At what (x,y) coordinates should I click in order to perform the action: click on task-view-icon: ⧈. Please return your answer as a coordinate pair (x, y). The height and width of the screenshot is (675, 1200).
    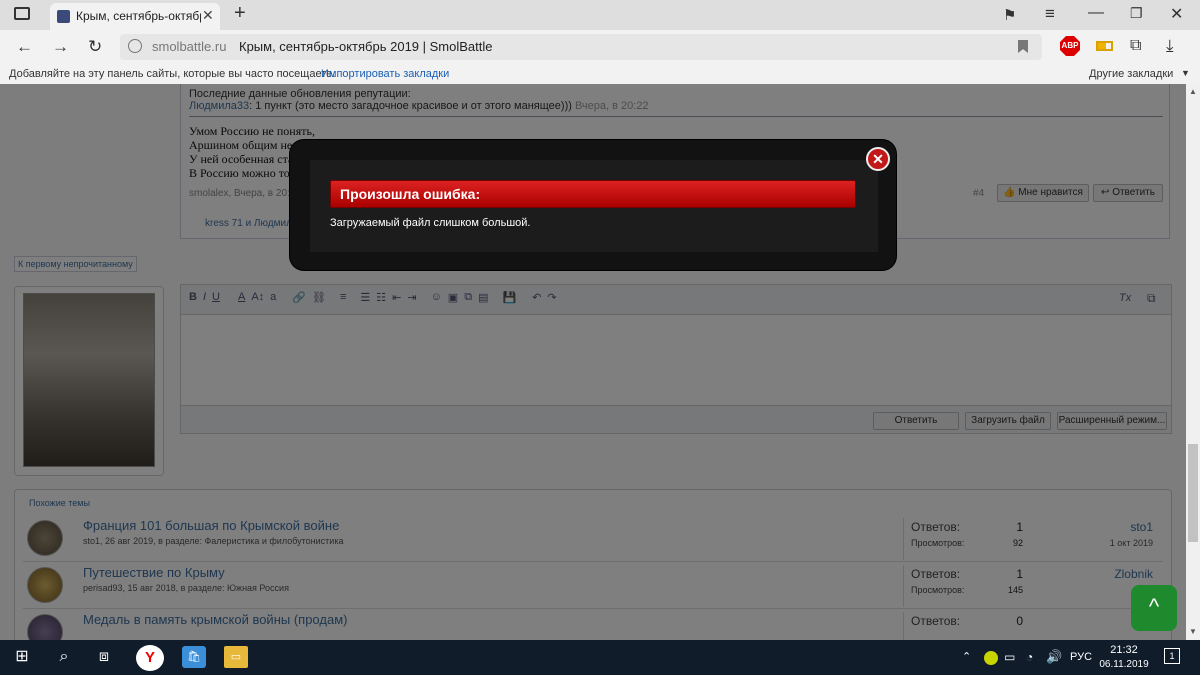
    Looking at the image, I should click on (104, 657).